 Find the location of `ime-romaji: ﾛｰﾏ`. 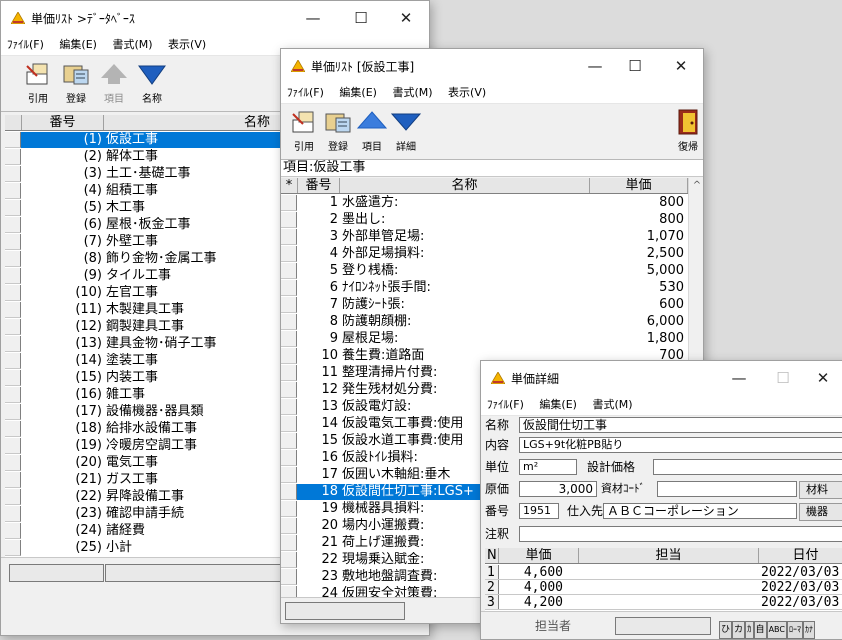

ime-romaji: ﾛｰﾏ is located at coordinates (794, 630).